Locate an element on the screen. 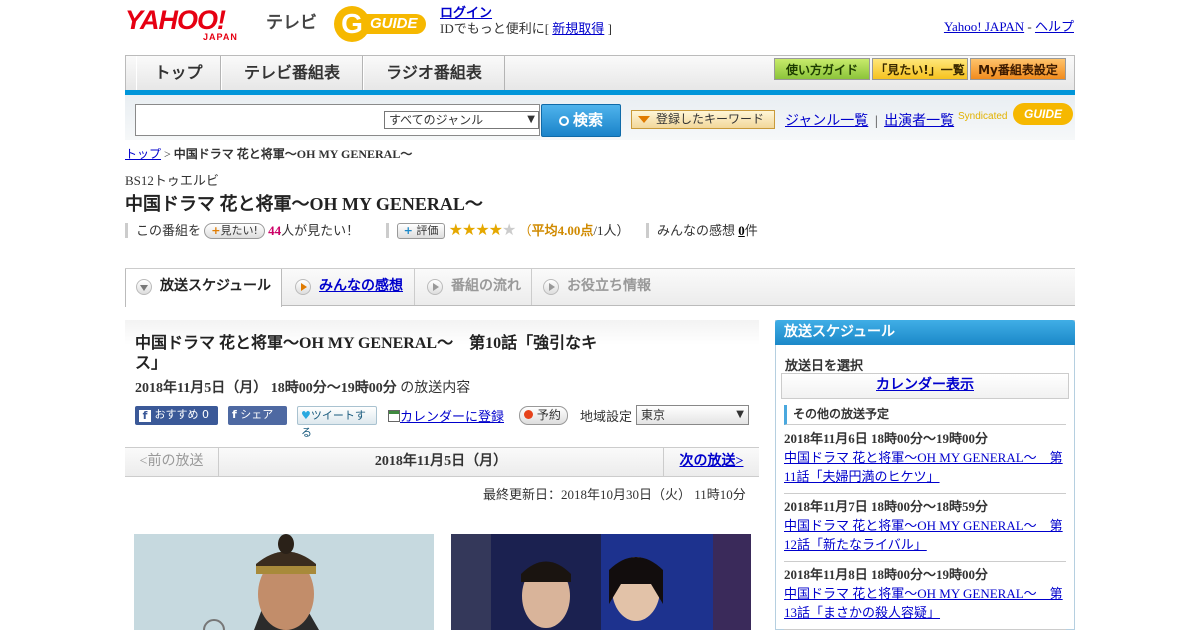 Image resolution: width=1200 pixels, height=630 pixels. yahoo-japan-link: Yahoo! JAPAN is located at coordinates (984, 26).